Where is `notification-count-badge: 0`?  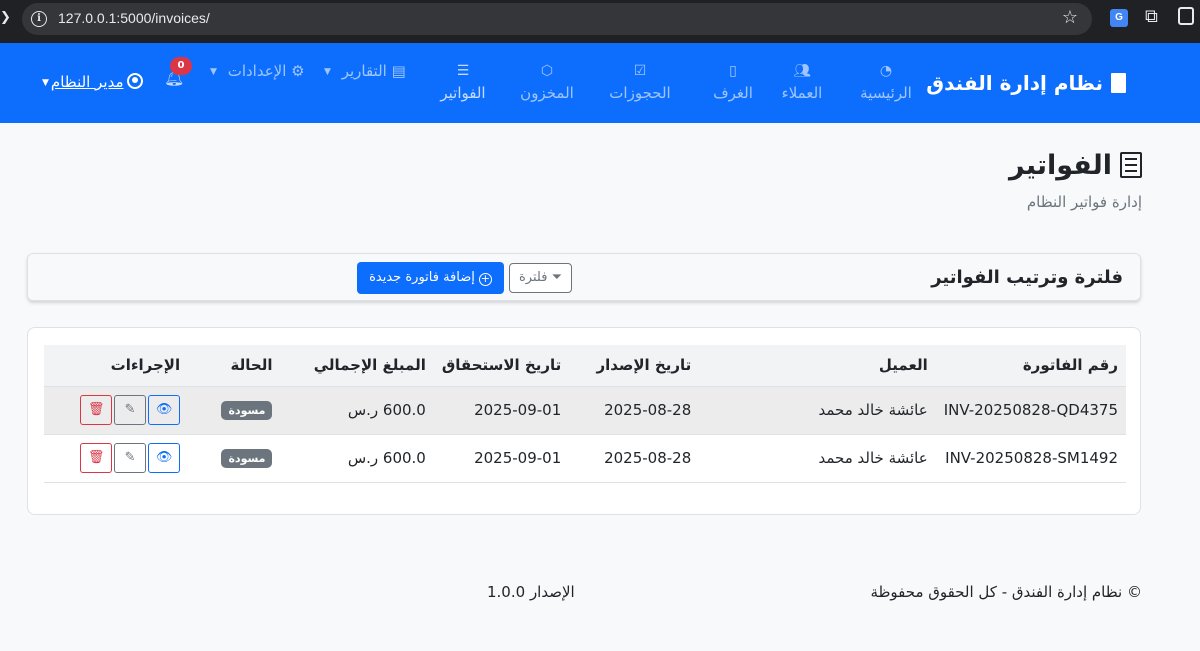
notification-count-badge: 0 is located at coordinates (181, 66).